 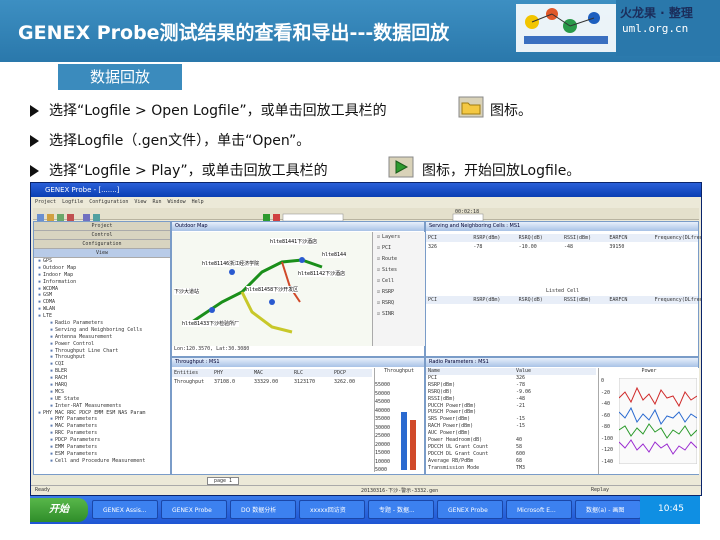 What do you see at coordinates (102, 268) in the screenshot?
I see `tree-item: ▪ Outdoor Map` at bounding box center [102, 268].